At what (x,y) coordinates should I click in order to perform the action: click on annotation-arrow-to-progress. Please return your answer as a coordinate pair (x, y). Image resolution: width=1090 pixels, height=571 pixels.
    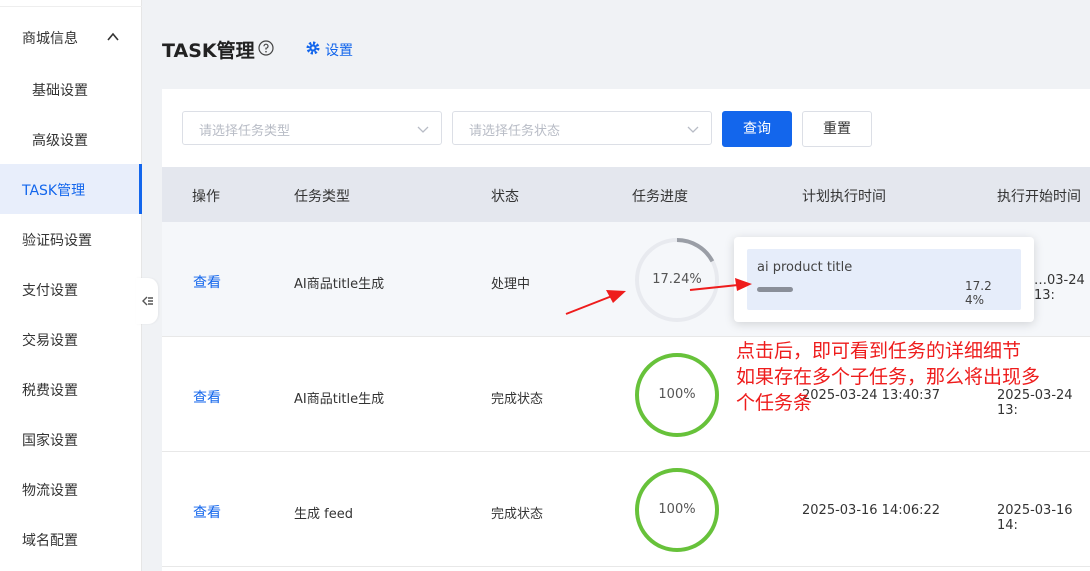
    Looking at the image, I should click on (595, 302).